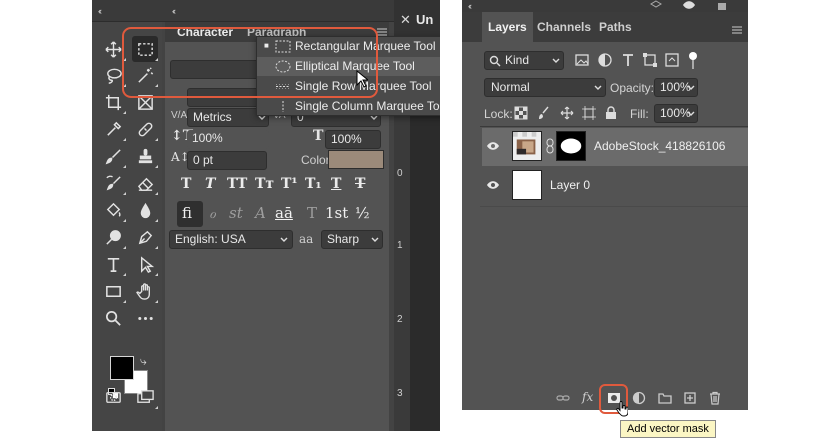 This screenshot has width=840, height=438. Describe the element at coordinates (495, 61) in the screenshot. I see `search-icon` at that location.